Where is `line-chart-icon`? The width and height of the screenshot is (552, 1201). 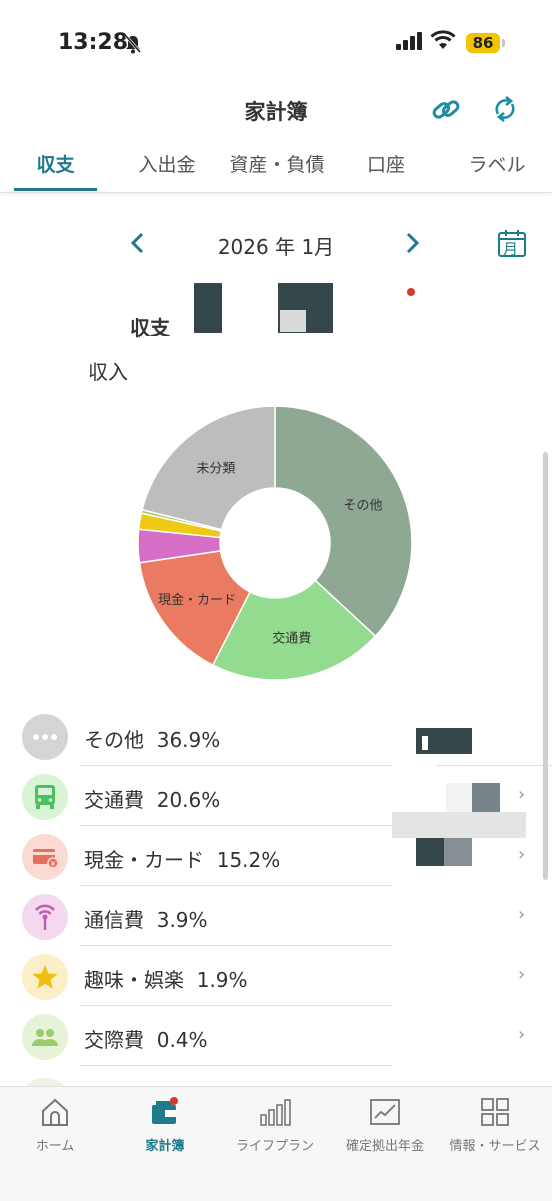
line-chart-icon is located at coordinates (385, 1115).